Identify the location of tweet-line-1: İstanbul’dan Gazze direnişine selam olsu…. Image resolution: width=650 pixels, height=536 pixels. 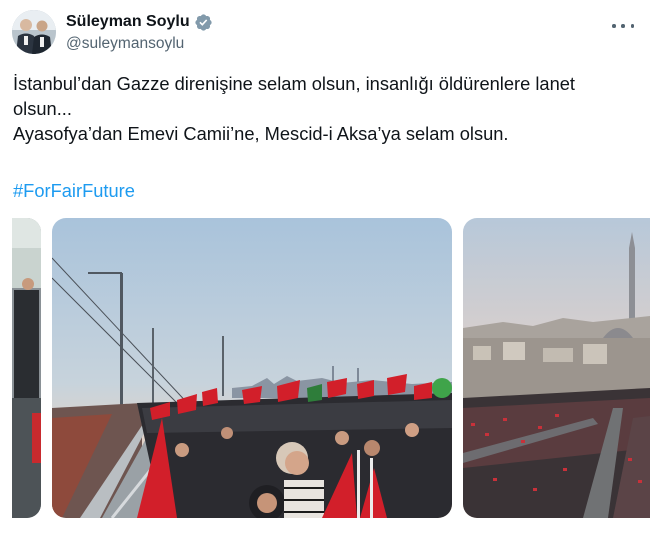
(294, 83).